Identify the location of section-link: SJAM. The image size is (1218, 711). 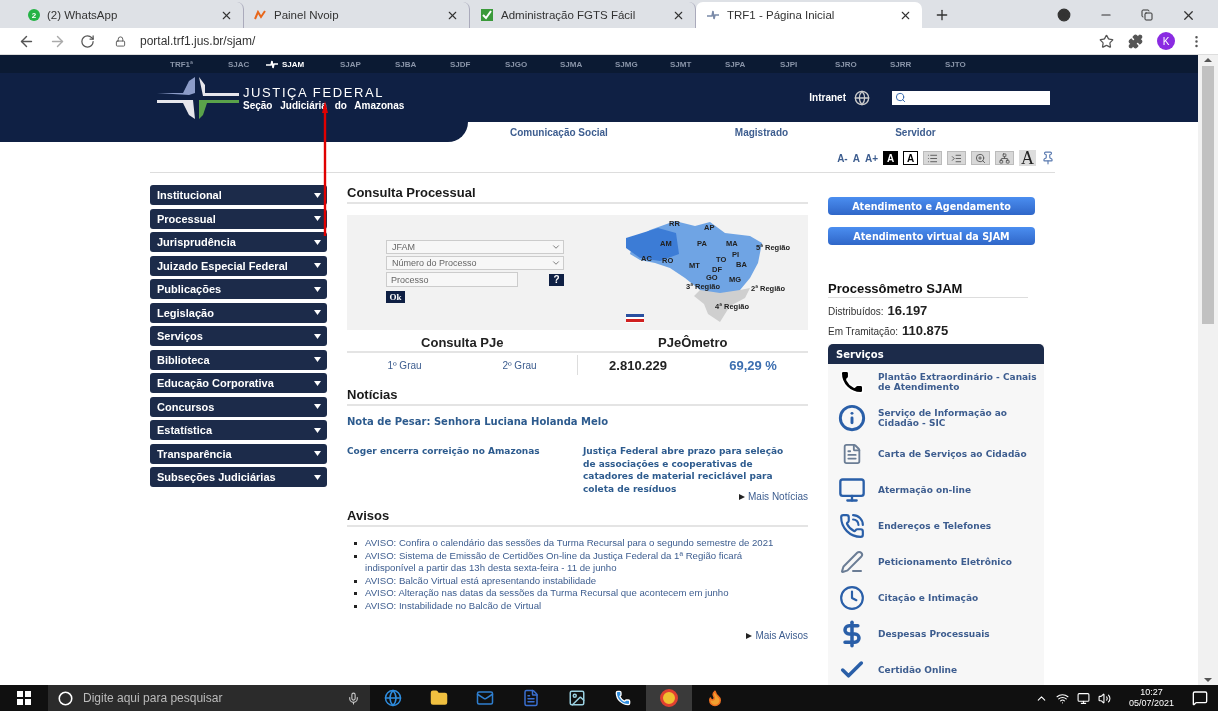
(302, 64).